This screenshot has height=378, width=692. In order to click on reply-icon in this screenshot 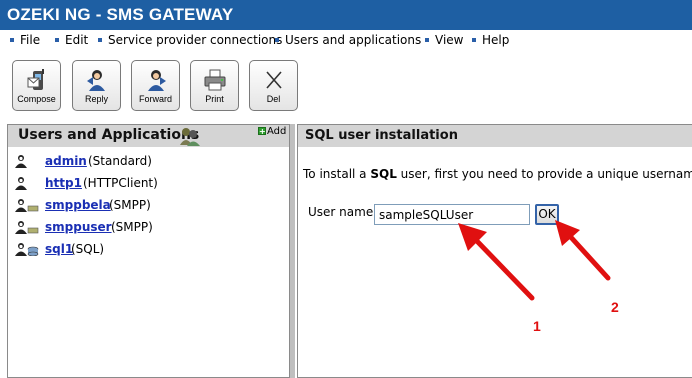, I will do `click(96, 80)`.